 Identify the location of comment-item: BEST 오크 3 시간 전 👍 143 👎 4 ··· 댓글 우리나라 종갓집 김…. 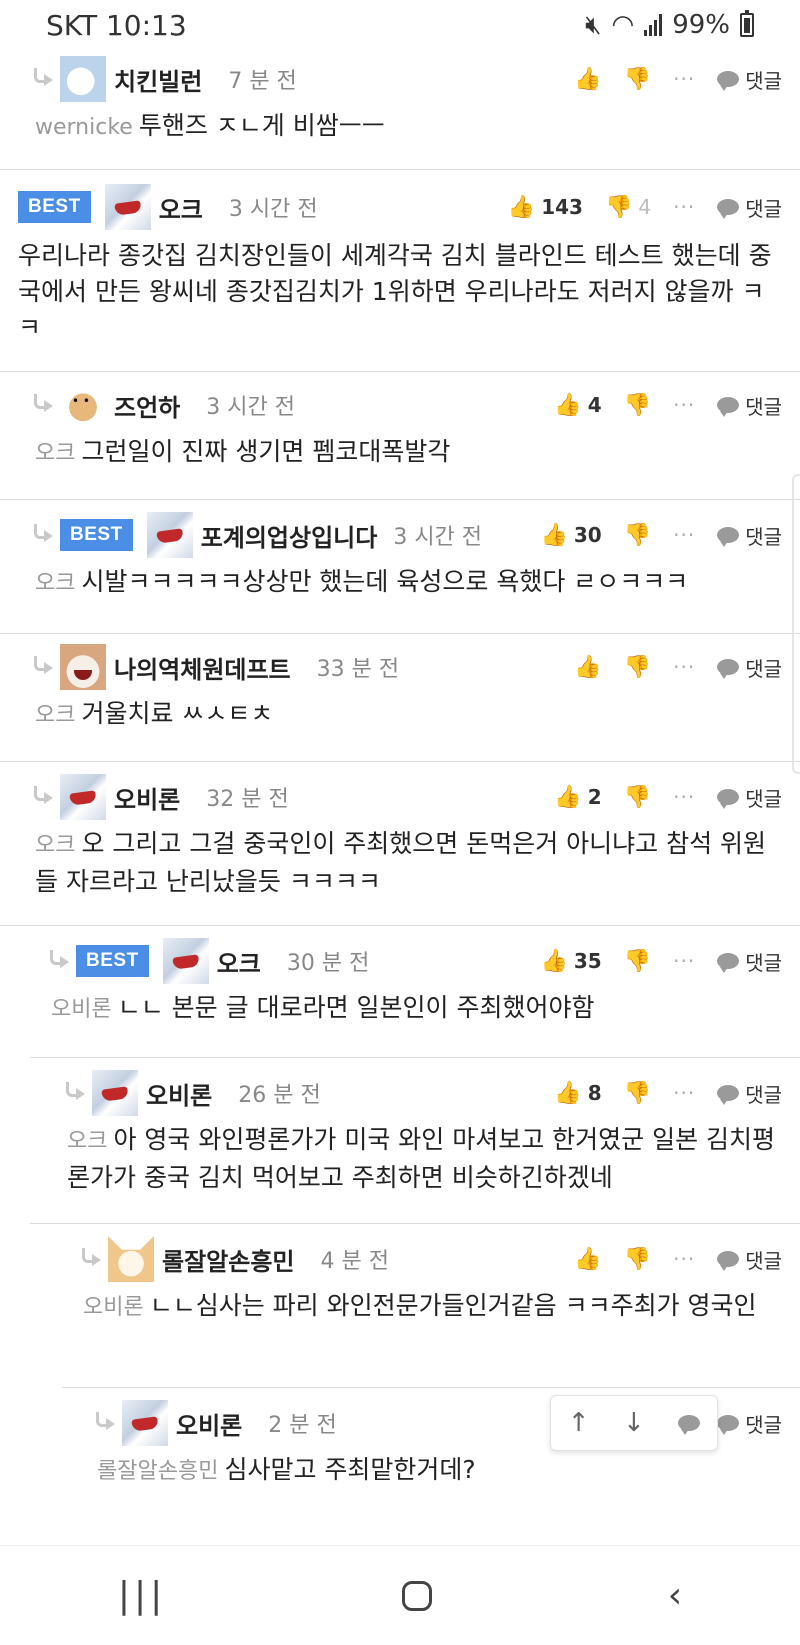
(400, 271).